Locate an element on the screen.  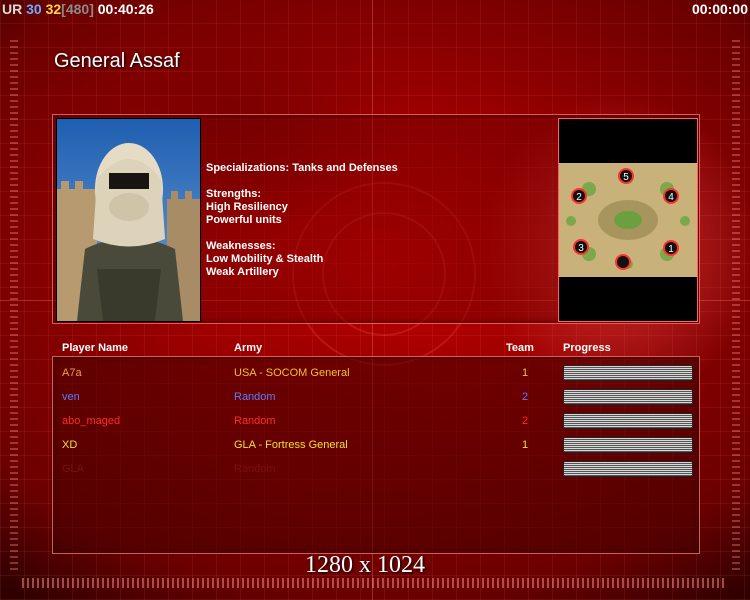
right-tick-strip is located at coordinates (736, 305).